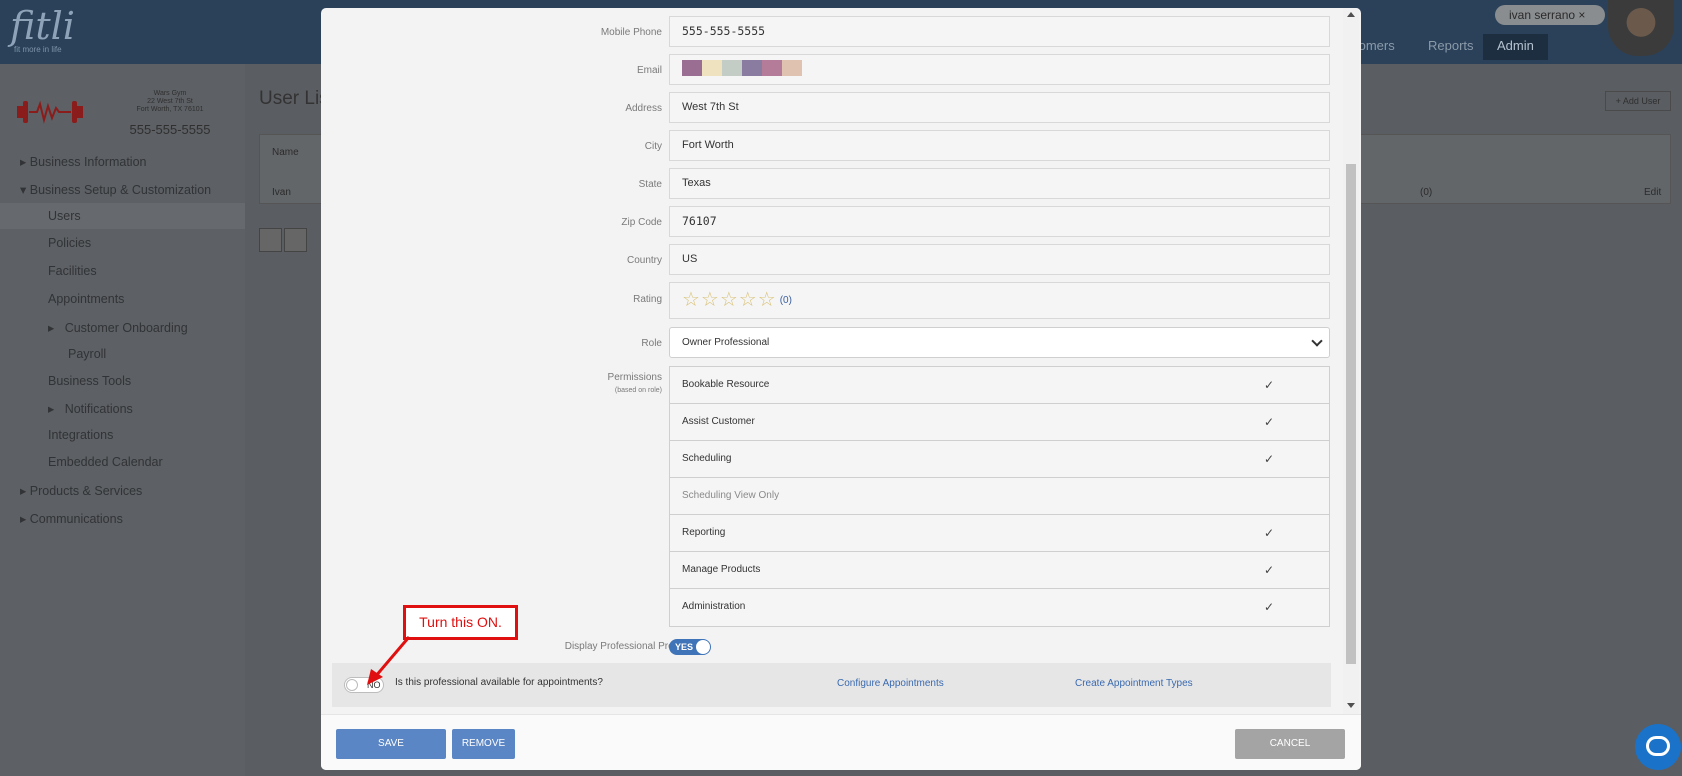 The image size is (1682, 776). I want to click on role-label: Role, so click(651, 343).